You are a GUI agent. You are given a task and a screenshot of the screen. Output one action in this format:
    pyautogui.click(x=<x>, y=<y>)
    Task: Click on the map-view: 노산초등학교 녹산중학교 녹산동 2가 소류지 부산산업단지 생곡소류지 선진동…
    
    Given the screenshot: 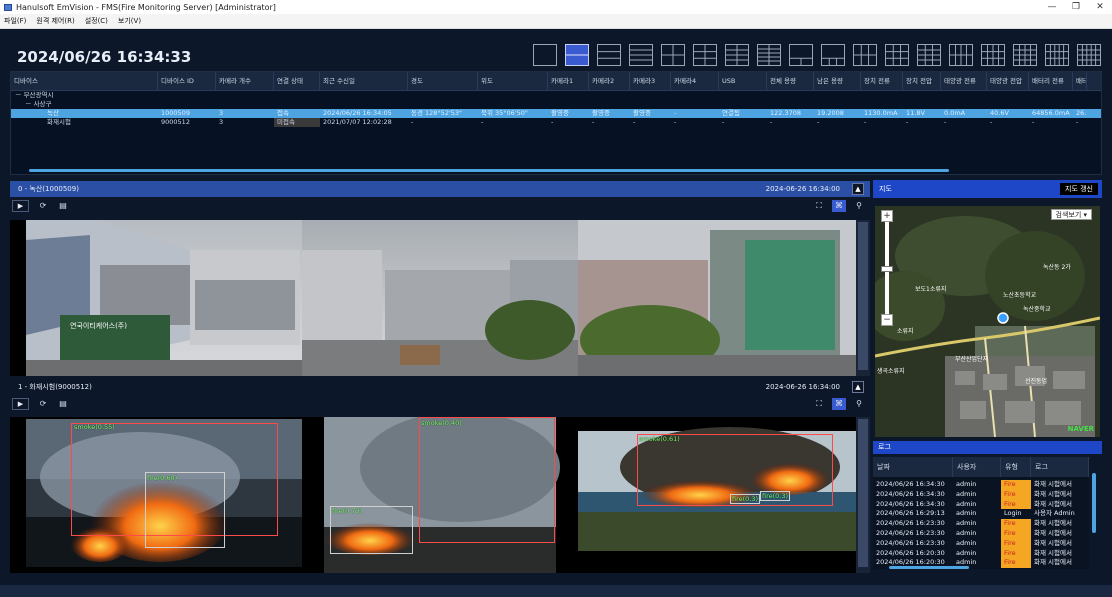 What is the action you would take?
    pyautogui.click(x=987, y=321)
    